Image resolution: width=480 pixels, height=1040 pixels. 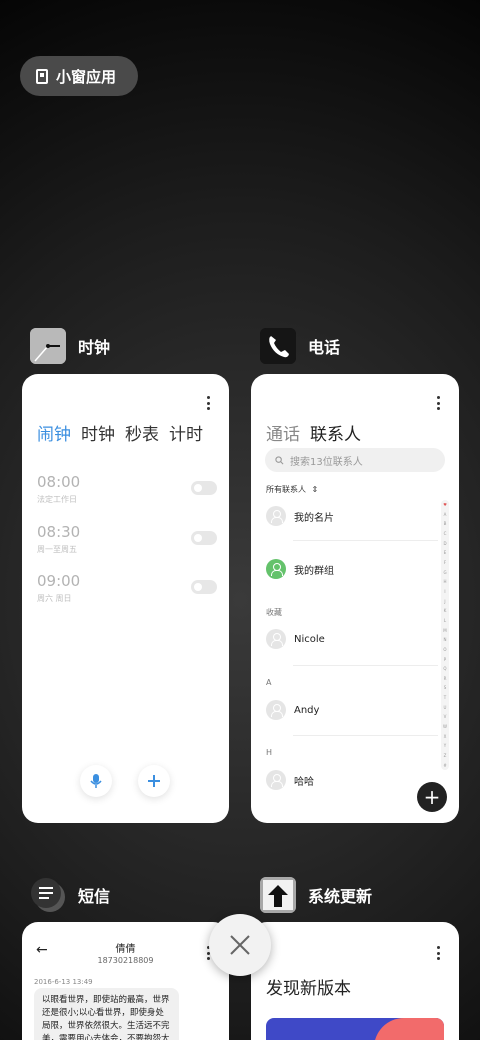 What do you see at coordinates (324, 347) in the screenshot?
I see `phone-app-name: 电话` at bounding box center [324, 347].